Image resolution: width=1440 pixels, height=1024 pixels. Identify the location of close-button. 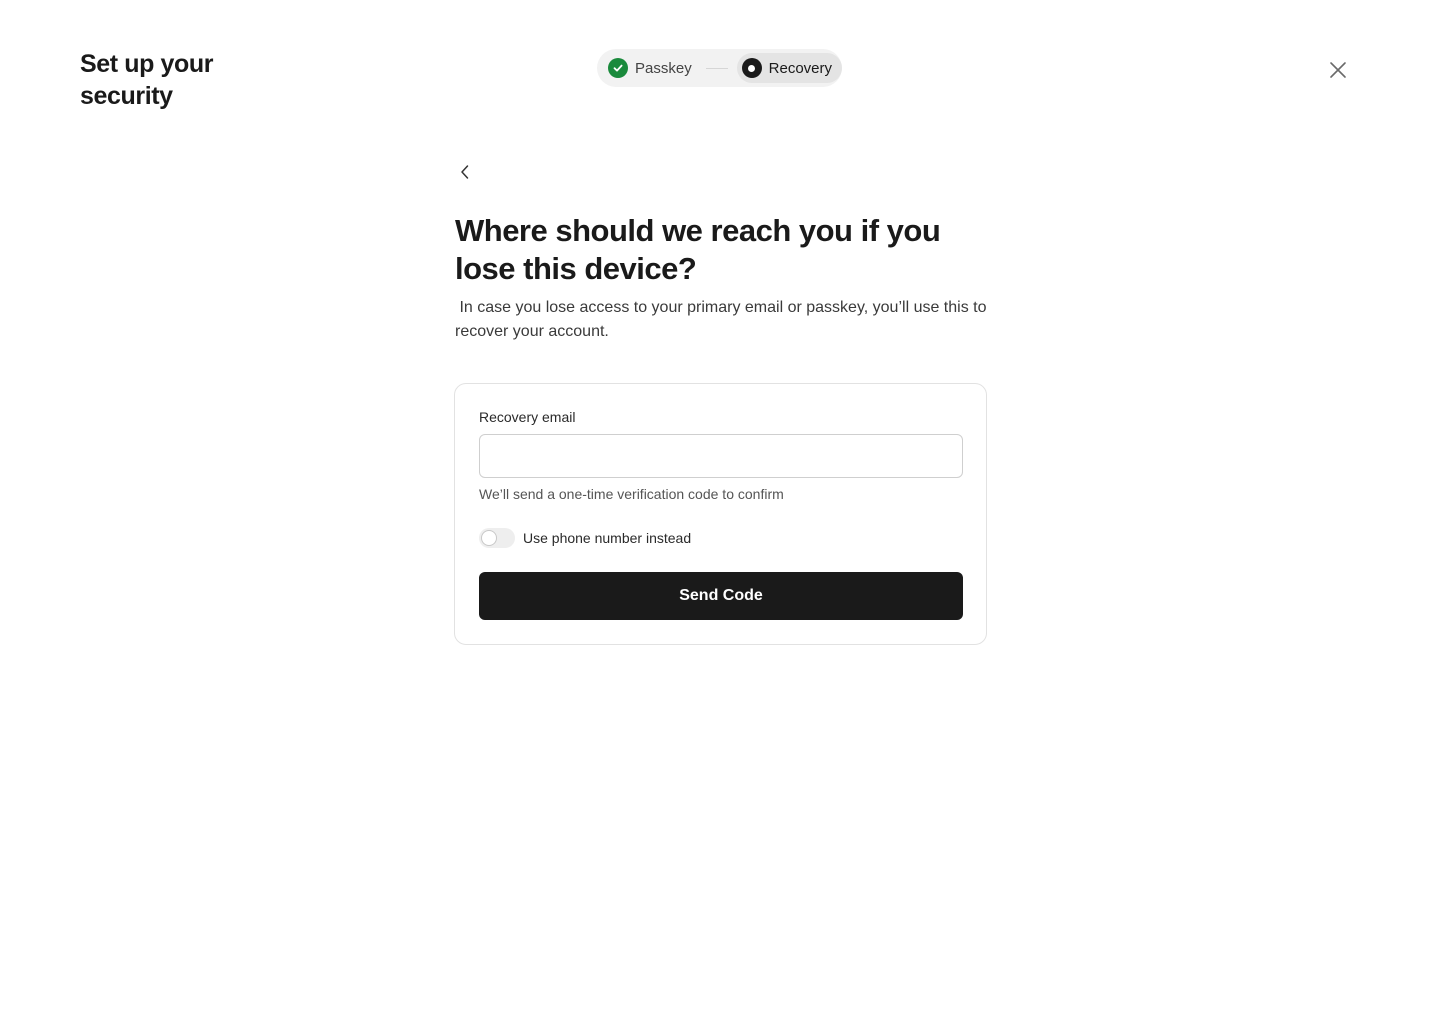
(1338, 70).